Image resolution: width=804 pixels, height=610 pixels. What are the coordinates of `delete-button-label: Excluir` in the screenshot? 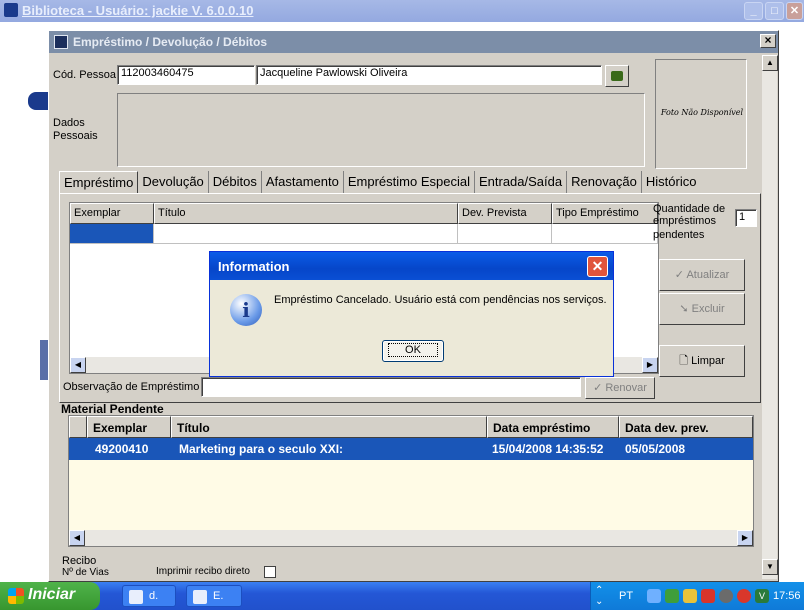 It's located at (708, 309).